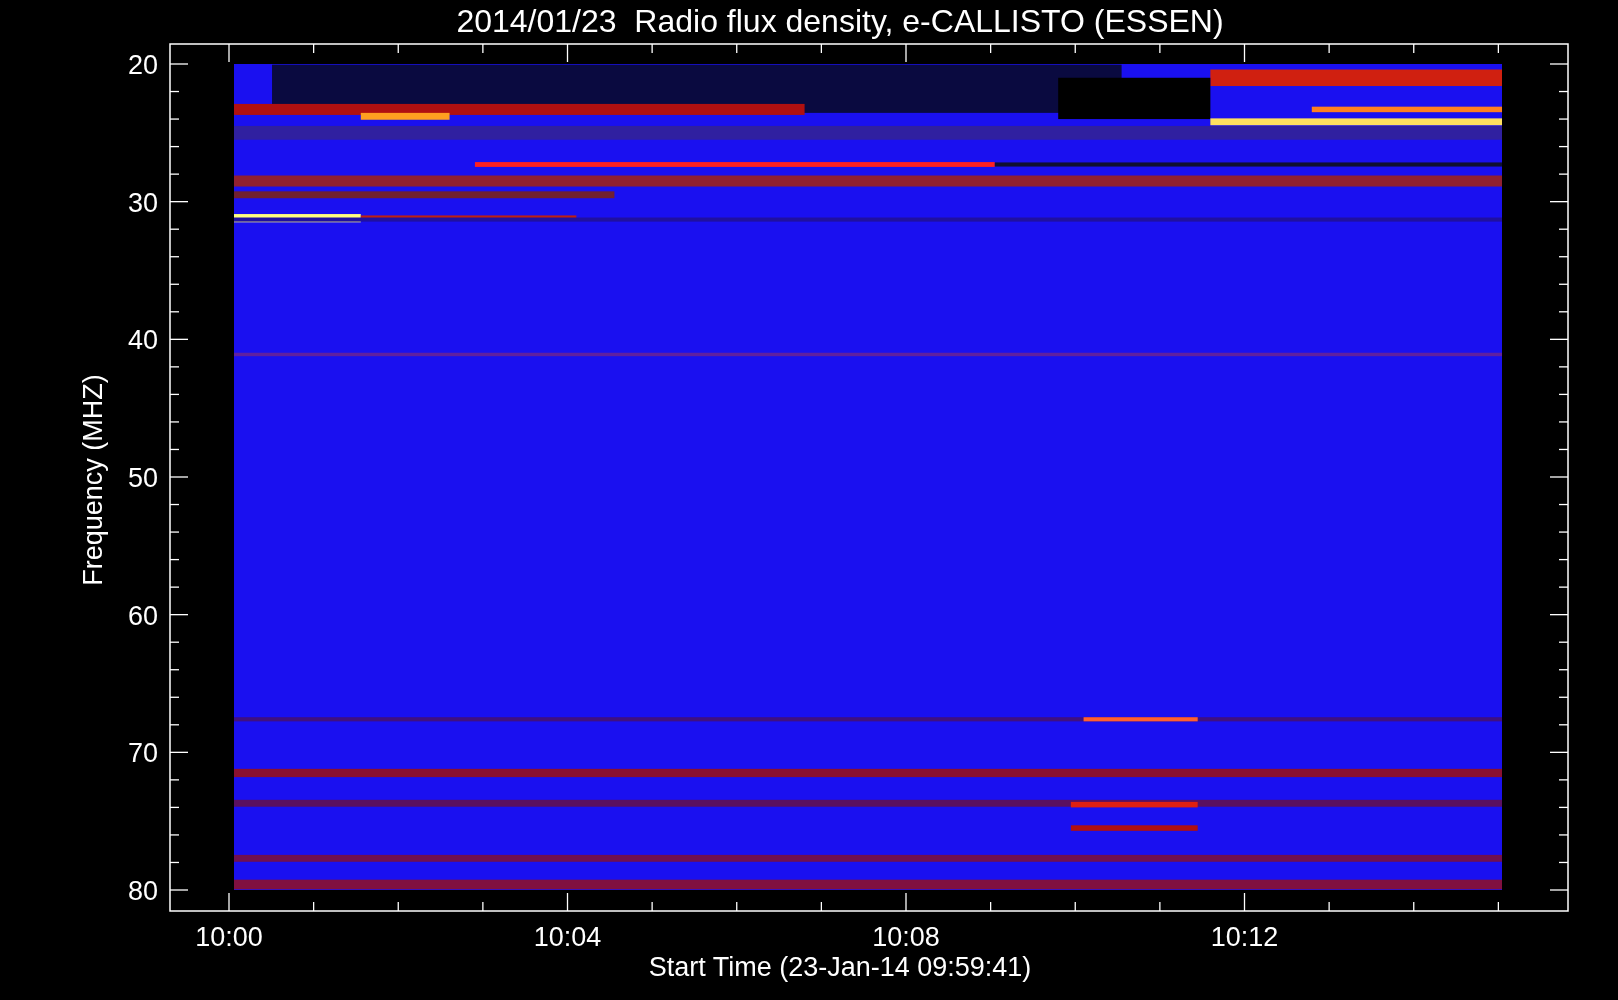 This screenshot has width=1618, height=1000. I want to click on x-axis-label: Start Time (23-Jan-14 09:59:41), so click(840, 967).